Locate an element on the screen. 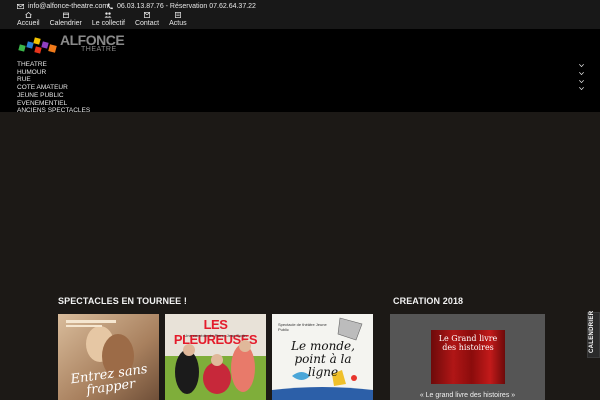 The image size is (600, 400). topnav-item-actus: Actus is located at coordinates (178, 19).